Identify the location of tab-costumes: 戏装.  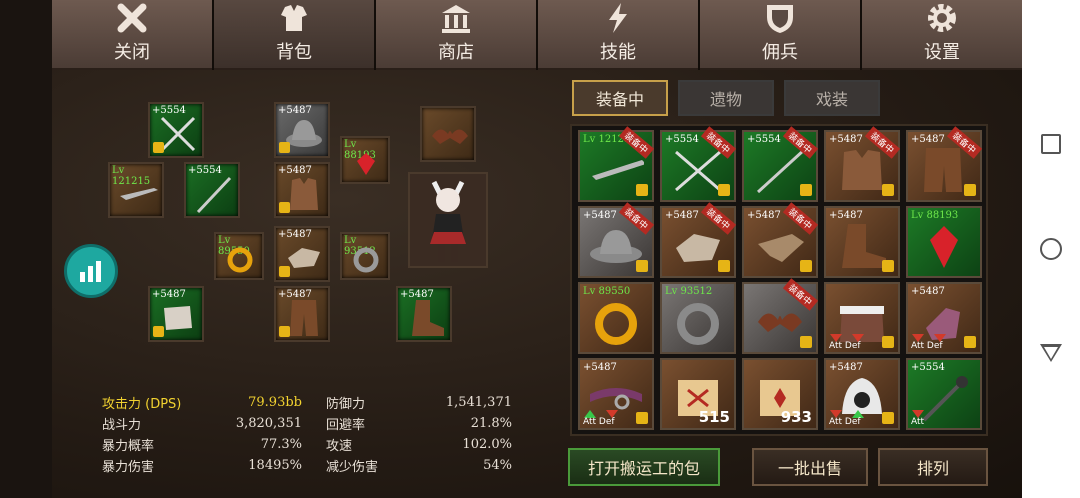
(832, 98).